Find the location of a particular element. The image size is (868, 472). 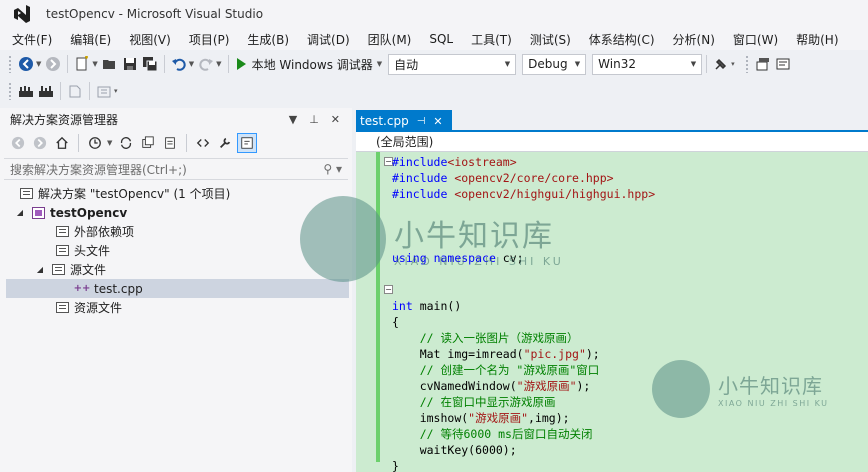

pending-dropdown-icon: ▼ is located at coordinates (109, 143).